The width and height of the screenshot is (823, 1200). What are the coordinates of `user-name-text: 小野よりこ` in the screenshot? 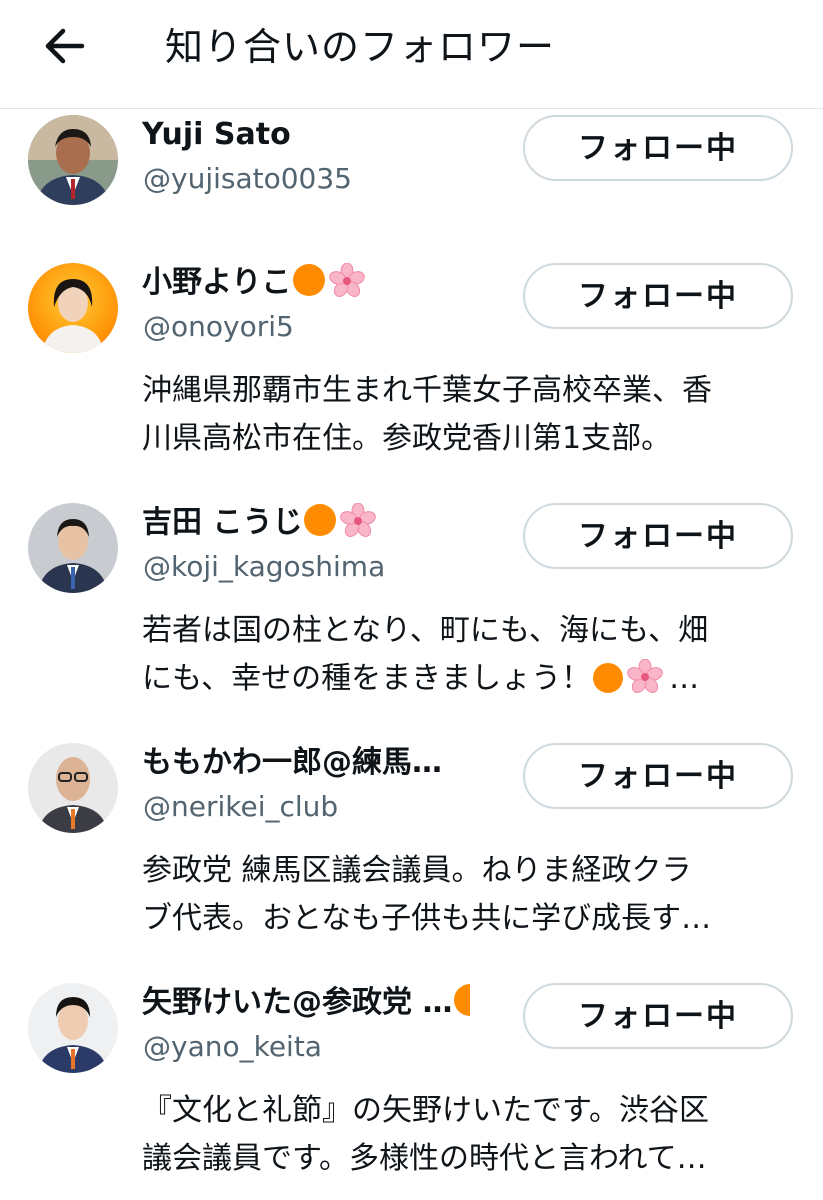 It's located at (217, 282).